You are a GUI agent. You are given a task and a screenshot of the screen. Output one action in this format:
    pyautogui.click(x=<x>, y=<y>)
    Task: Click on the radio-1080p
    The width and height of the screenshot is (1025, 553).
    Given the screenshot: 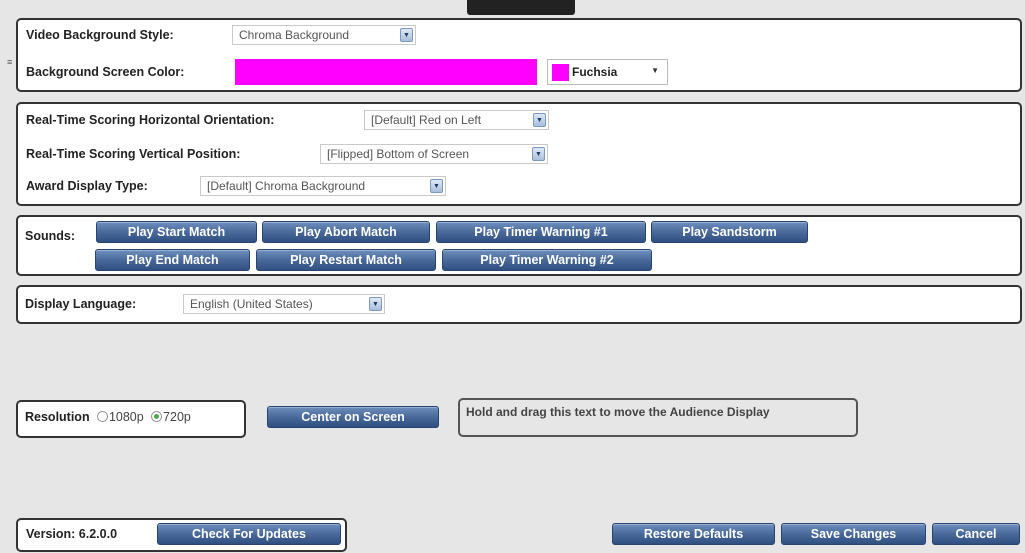 What is the action you would take?
    pyautogui.click(x=102, y=416)
    